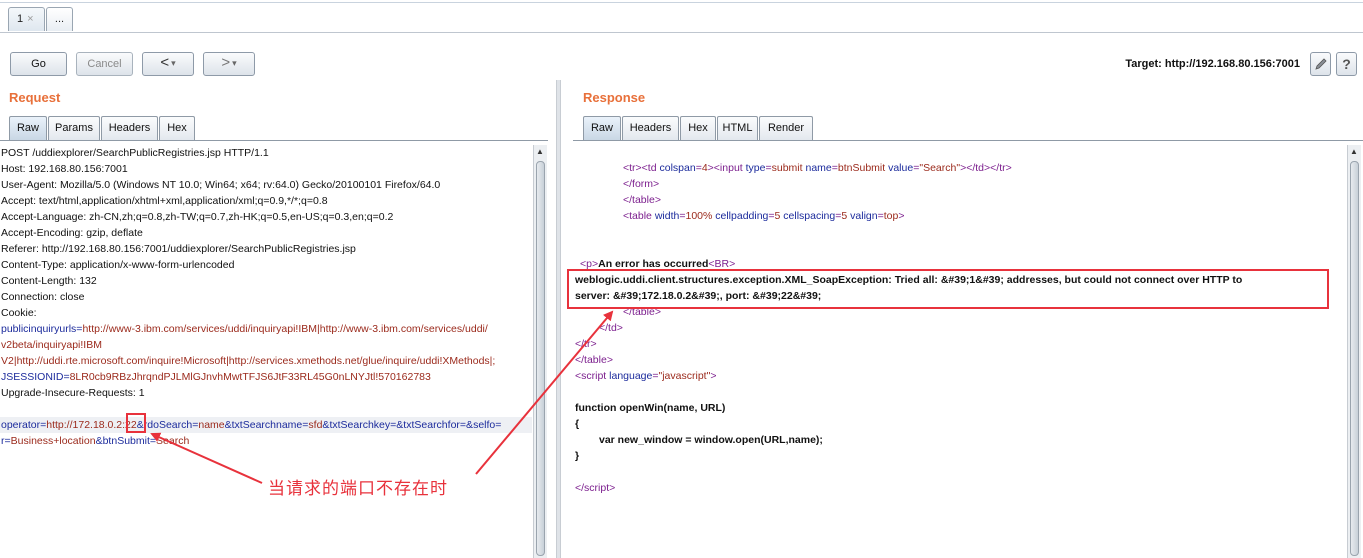 The image size is (1363, 558). Describe the element at coordinates (206, 458) in the screenshot. I see `arrow-to-port` at that location.